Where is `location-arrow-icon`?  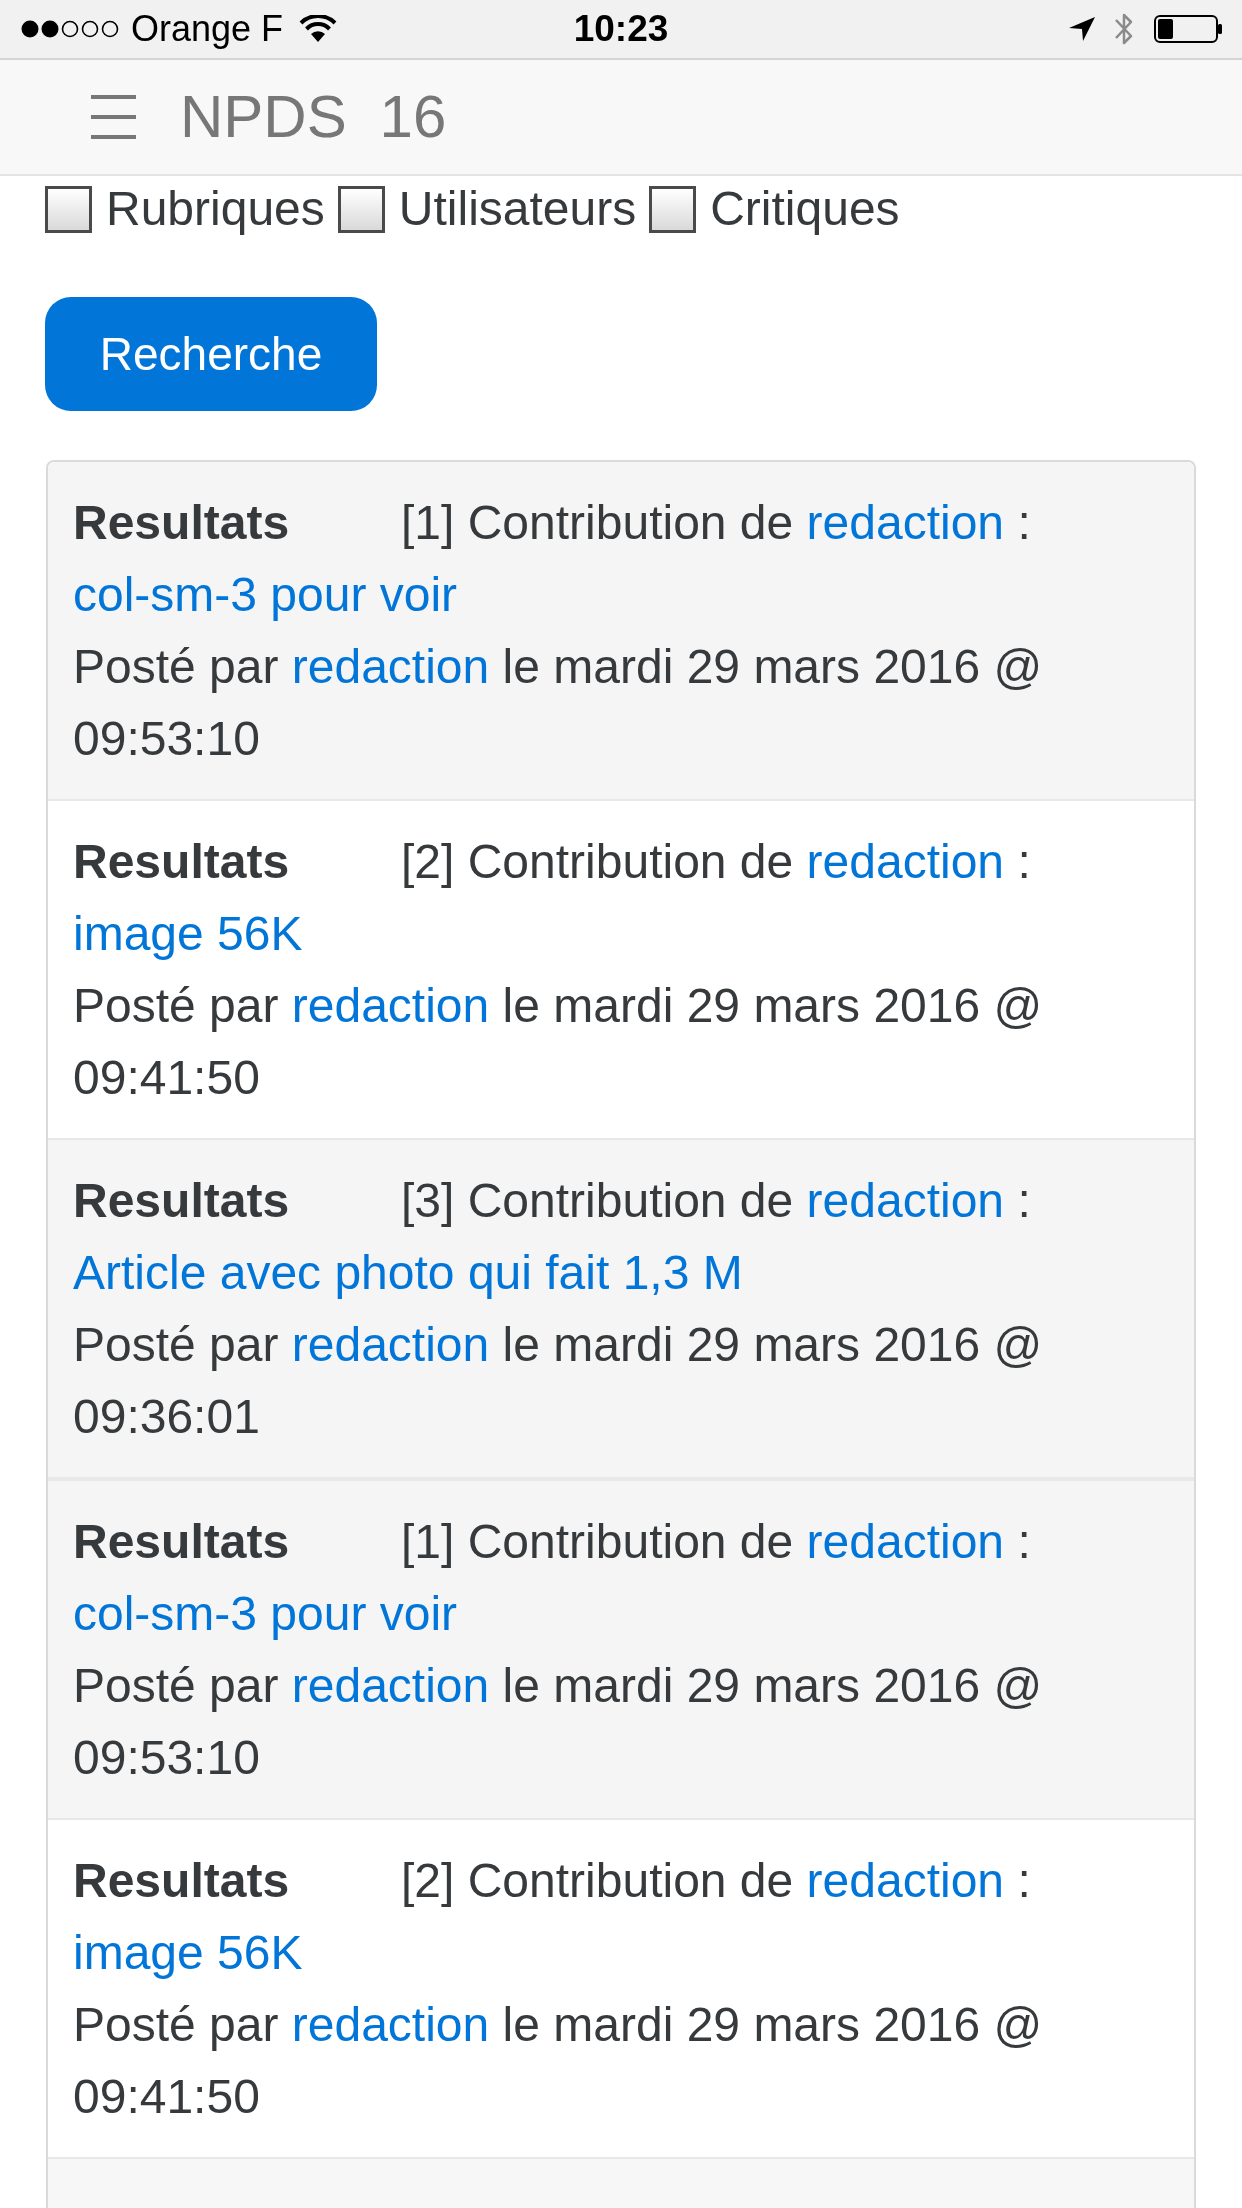
location-arrow-icon is located at coordinates (1082, 29).